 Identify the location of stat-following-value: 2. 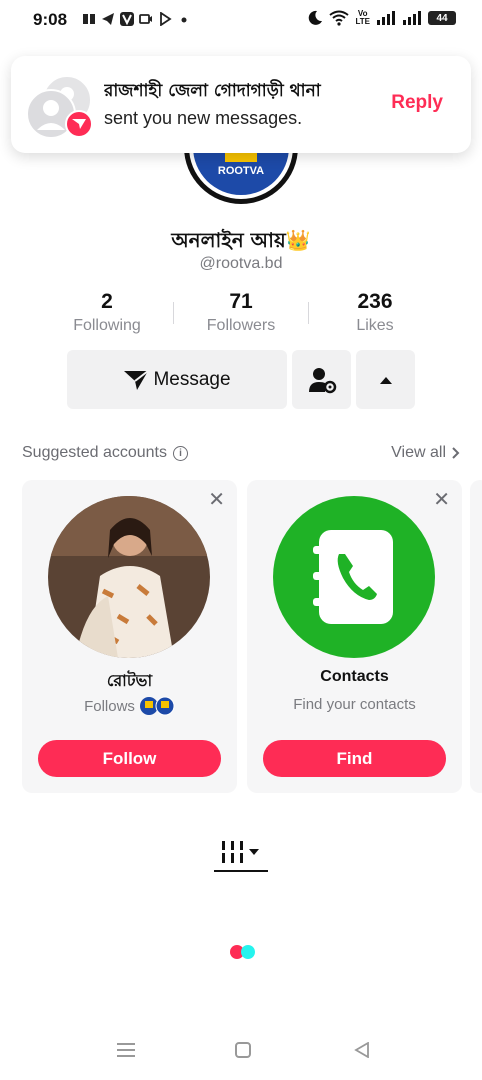
(107, 301).